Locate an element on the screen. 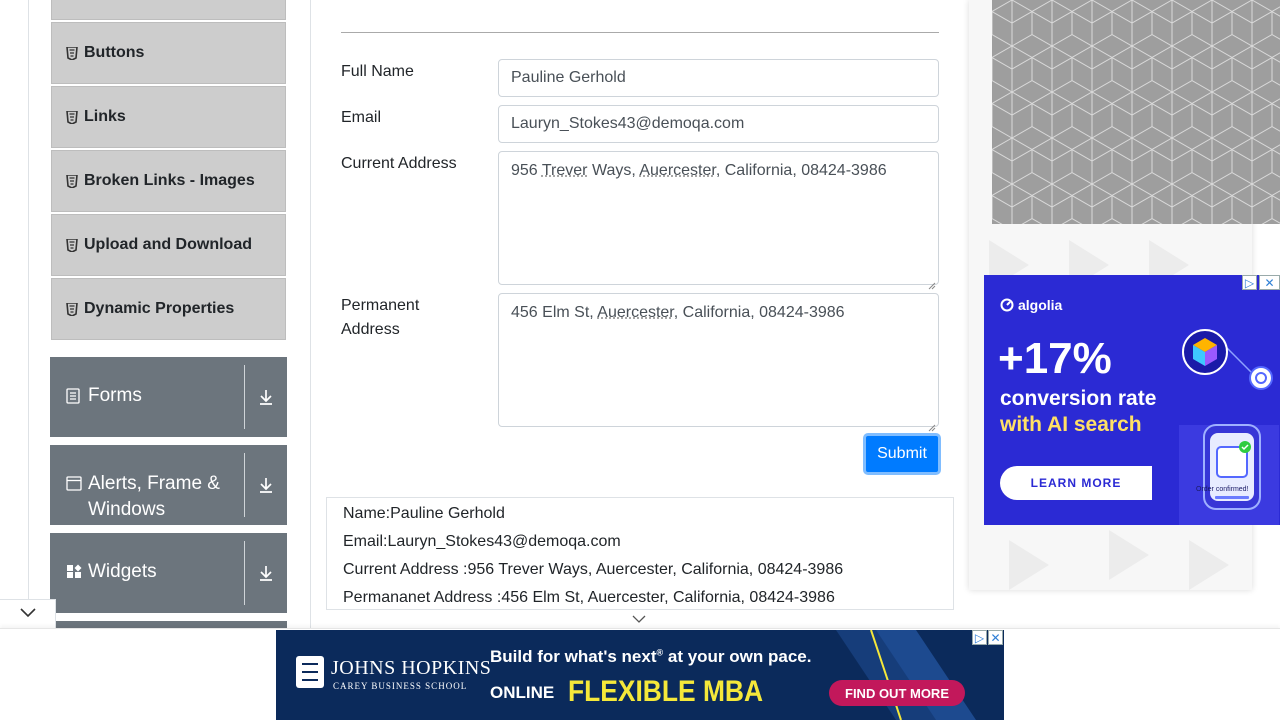  ad-headline-3: with AI search is located at coordinates (1071, 424).